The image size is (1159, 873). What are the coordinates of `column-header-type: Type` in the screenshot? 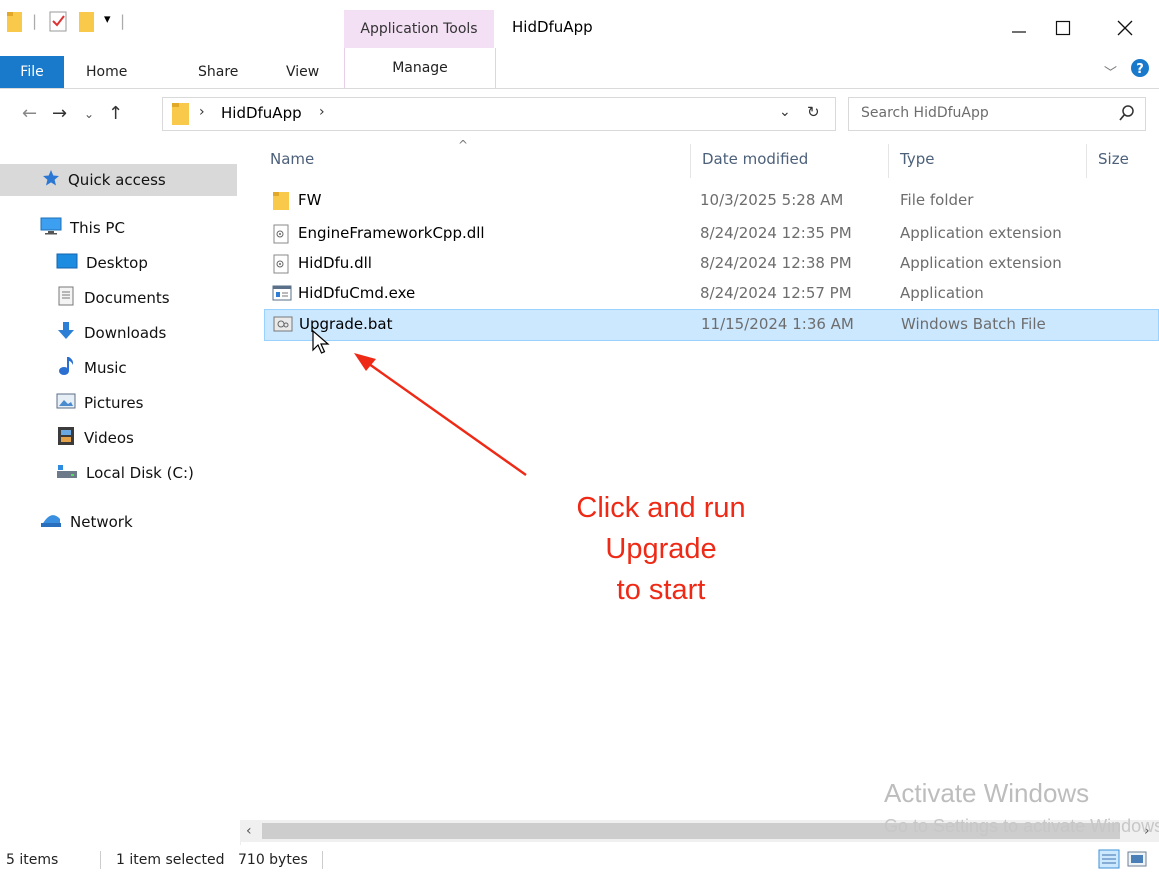 It's located at (917, 159).